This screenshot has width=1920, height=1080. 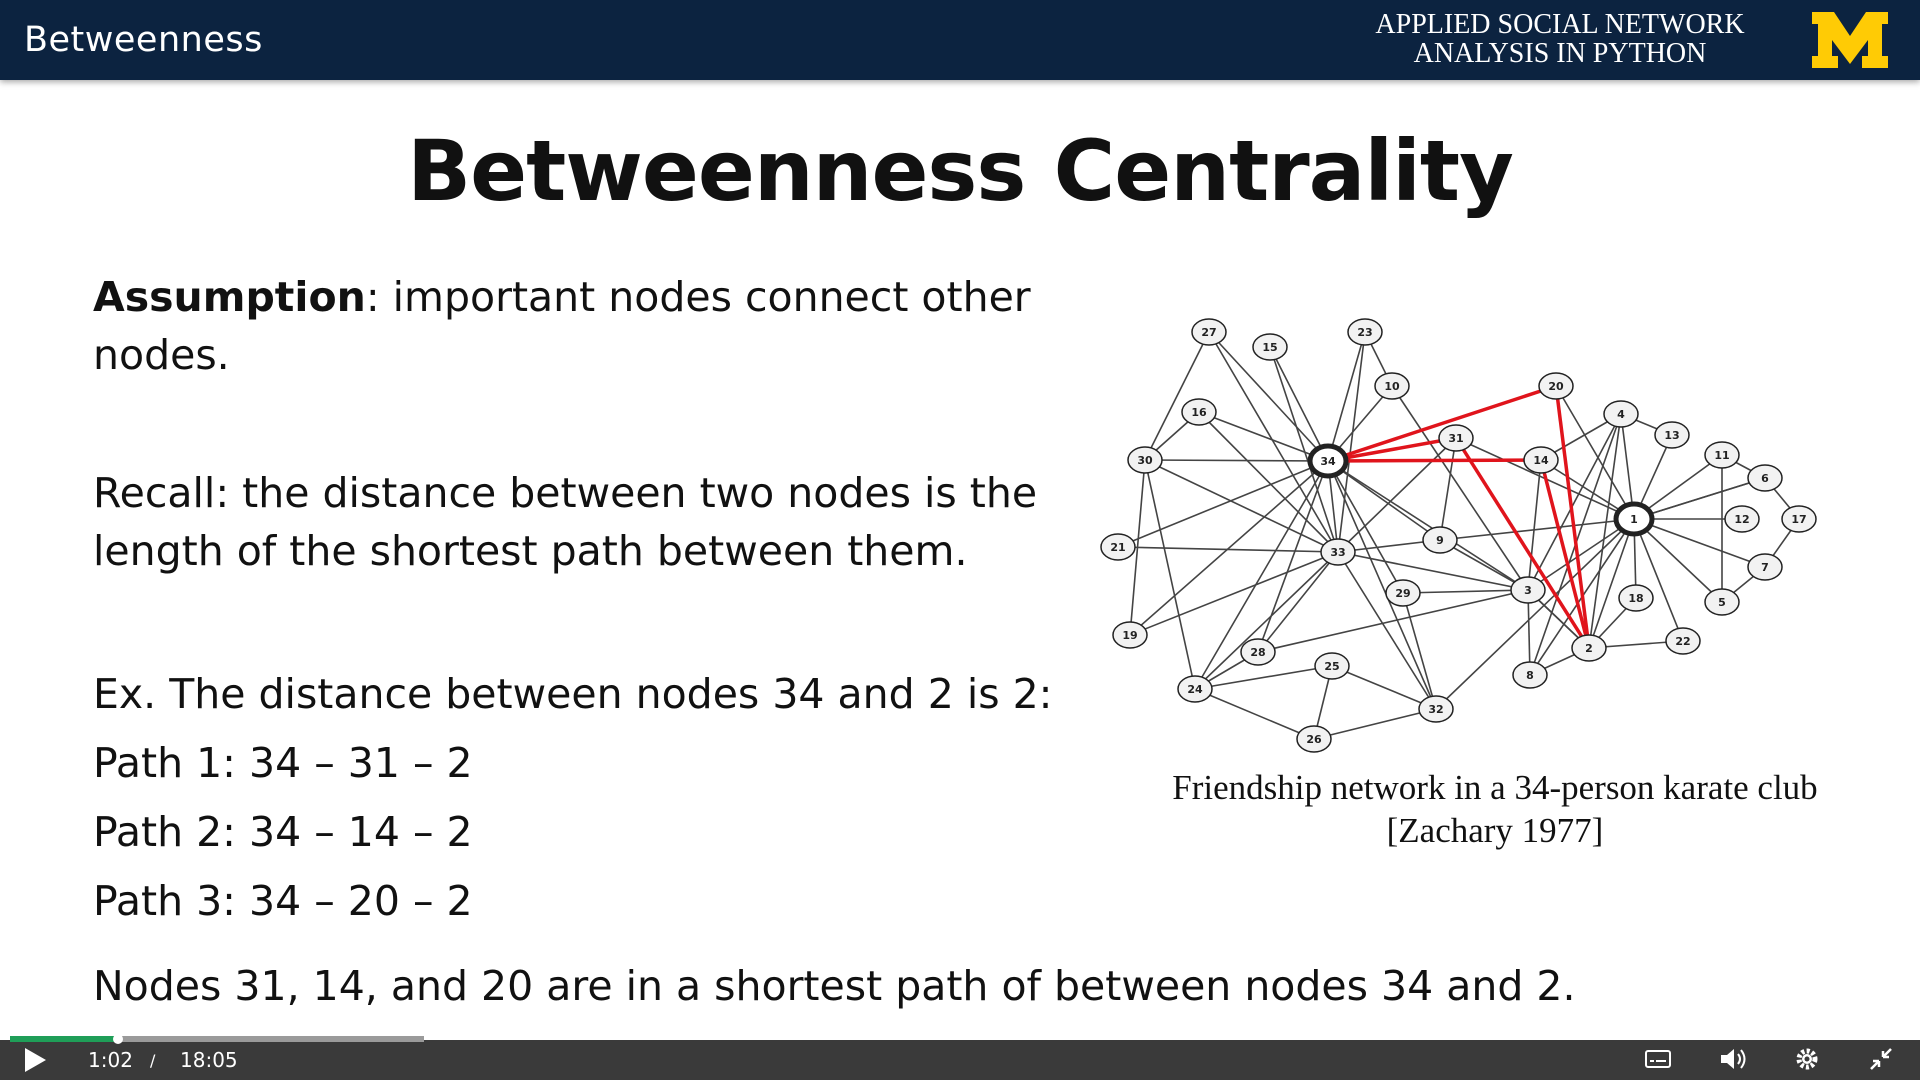 I want to click on network-node-21: 21, so click(x=1118, y=547).